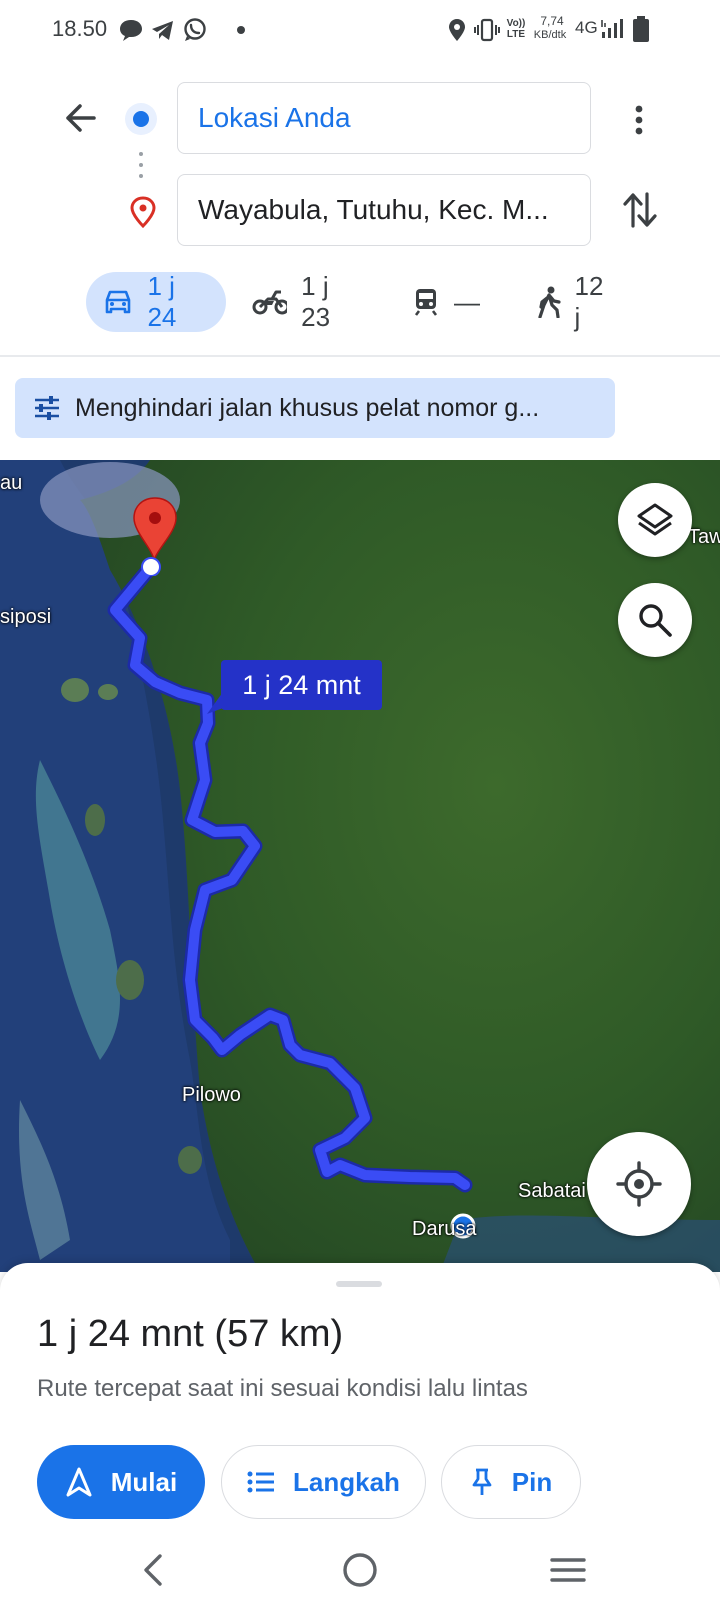 The height and width of the screenshot is (1612, 720). Describe the element at coordinates (211, 1095) in the screenshot. I see `place-label-pilowo: Pilowo` at that location.